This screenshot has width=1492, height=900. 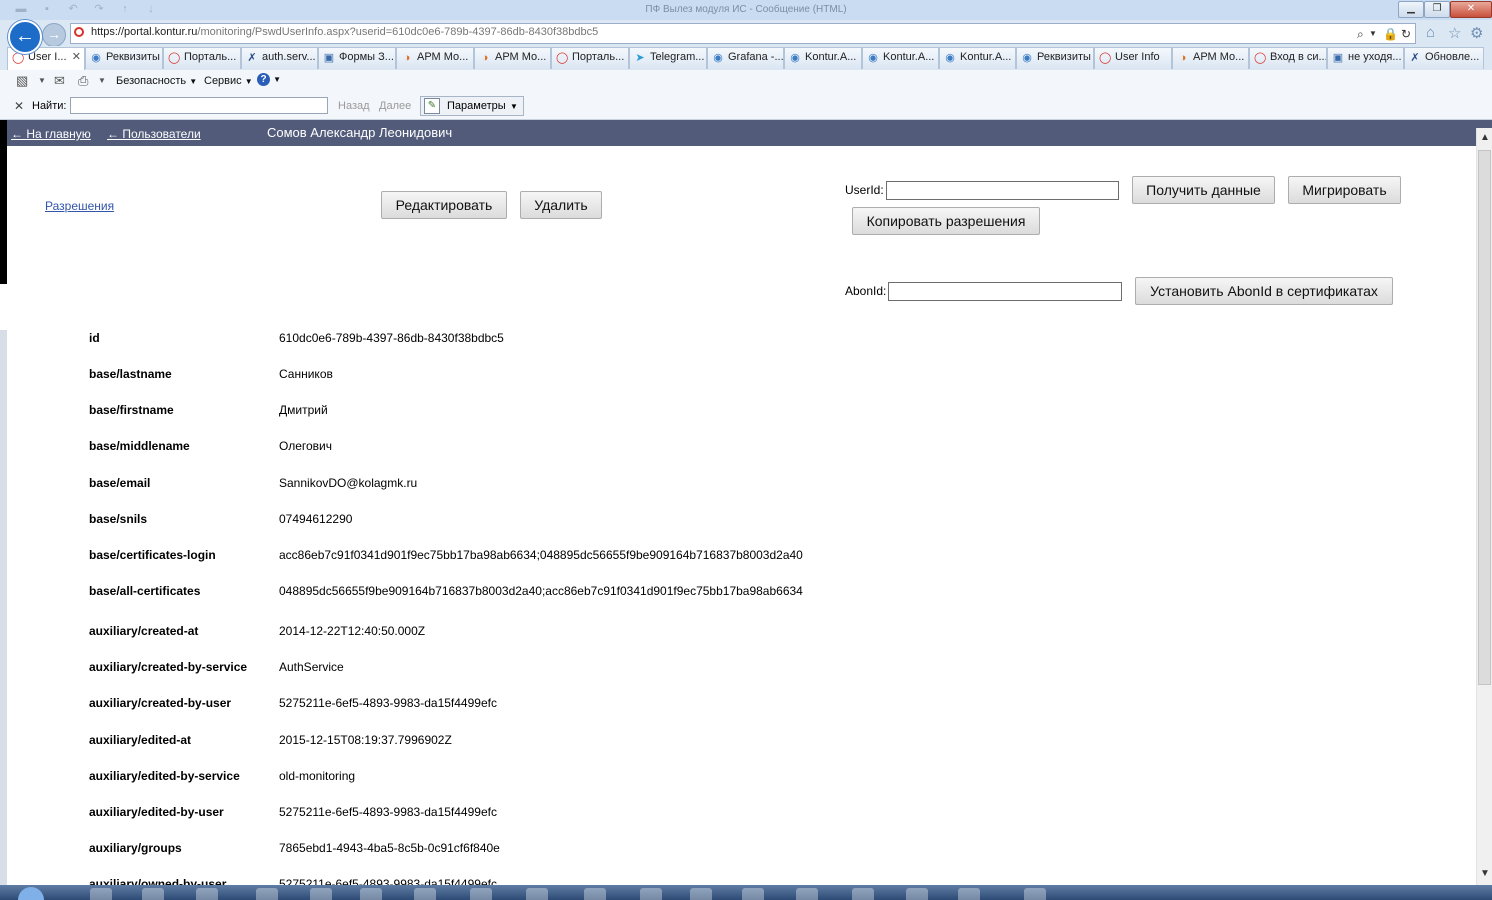 I want to click on home-icon: ⌂, so click(x=1430, y=32).